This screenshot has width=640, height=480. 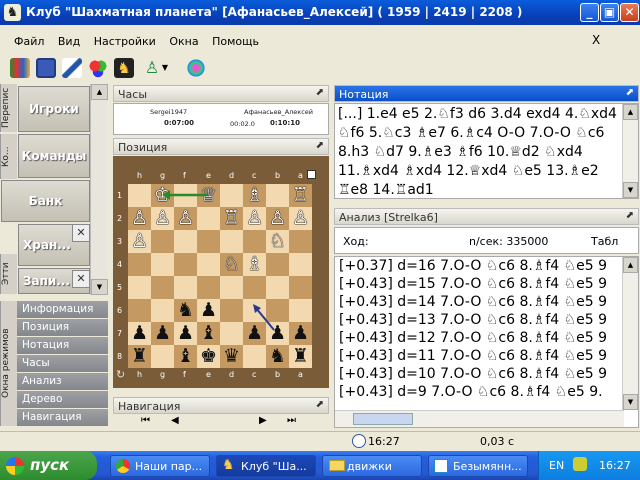 What do you see at coordinates (218, 260) in the screenshot?
I see `move-arrows` at bounding box center [218, 260].